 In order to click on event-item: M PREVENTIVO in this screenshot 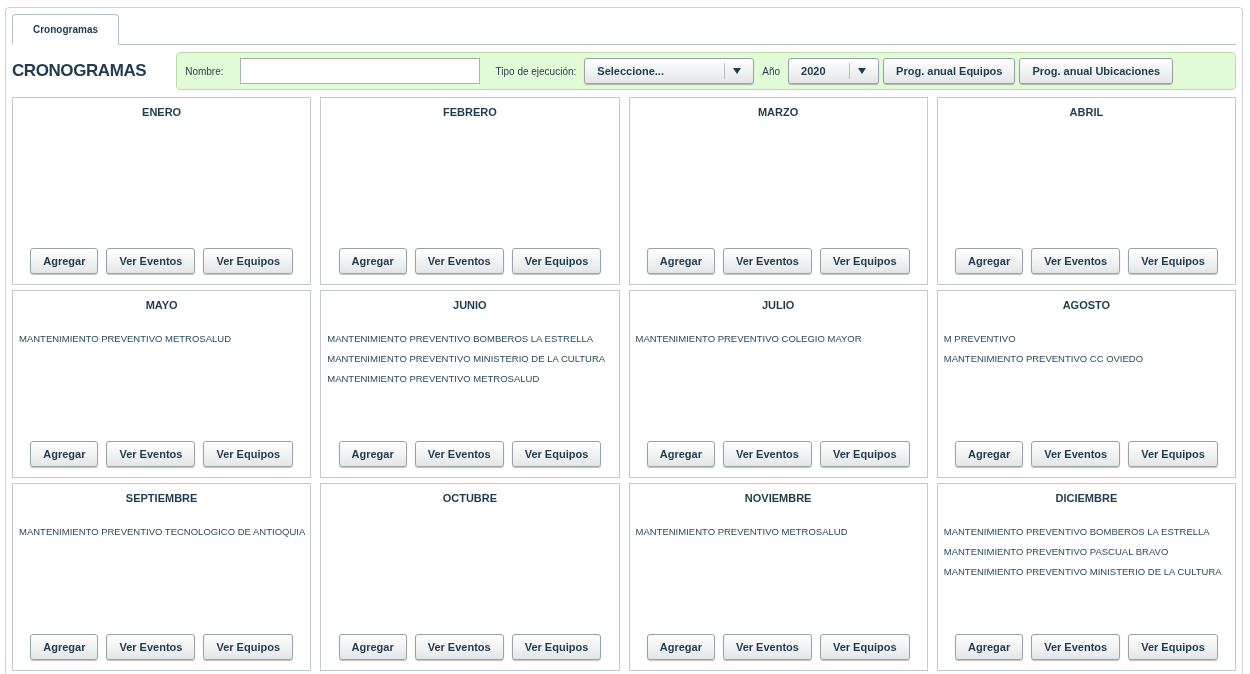, I will do `click(1086, 338)`.